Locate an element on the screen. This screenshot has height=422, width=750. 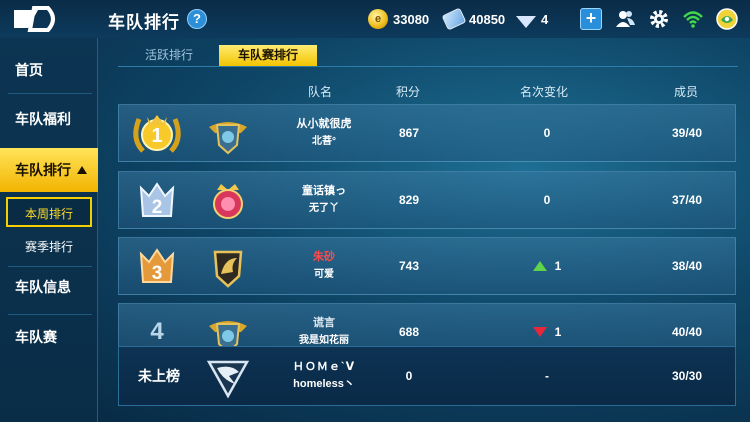
team-name-cell: 童话镇っ 无了丫 is located at coordinates (324, 200).